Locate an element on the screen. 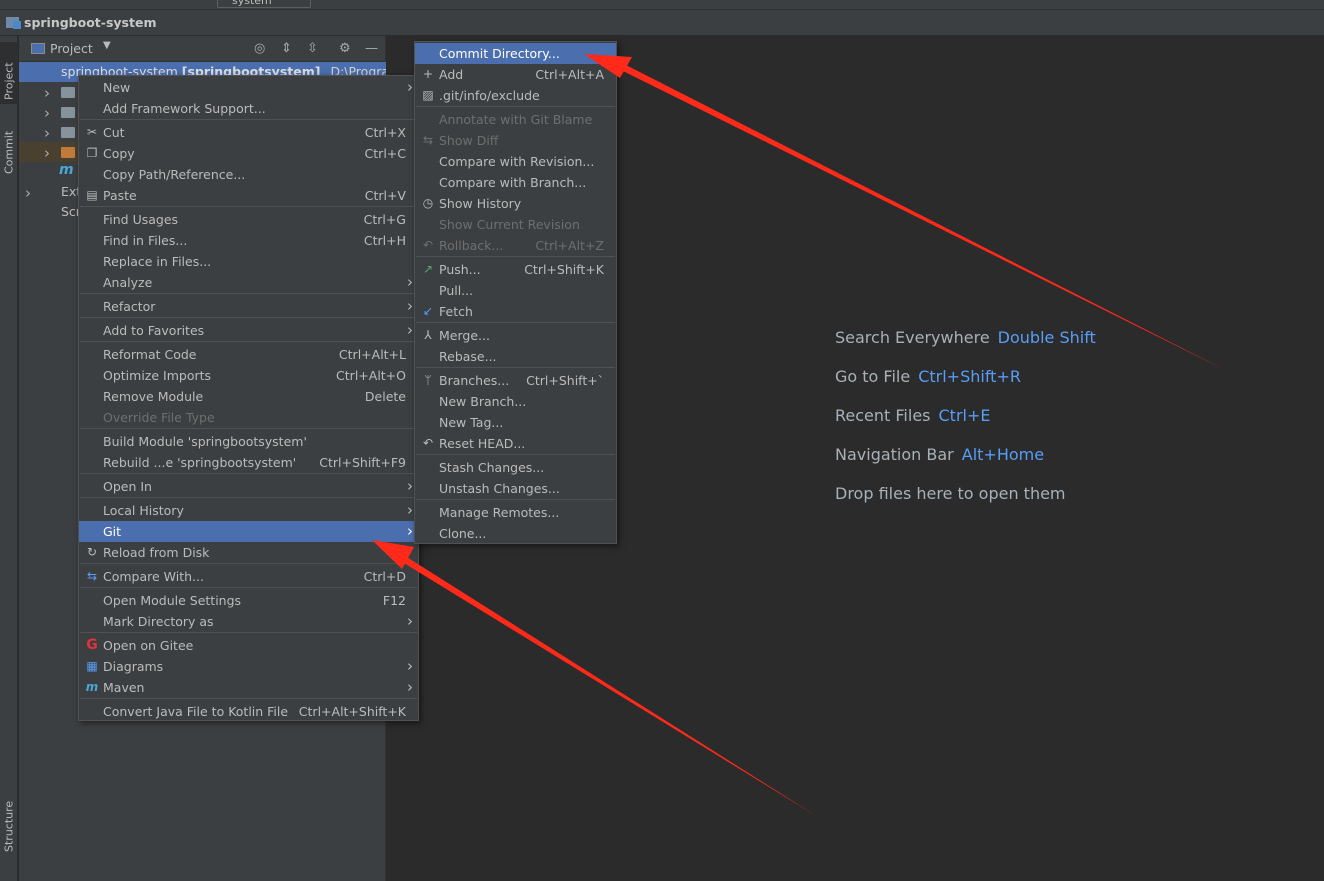 The image size is (1324, 881). menu-item-shortcut: Delete is located at coordinates (385, 396).